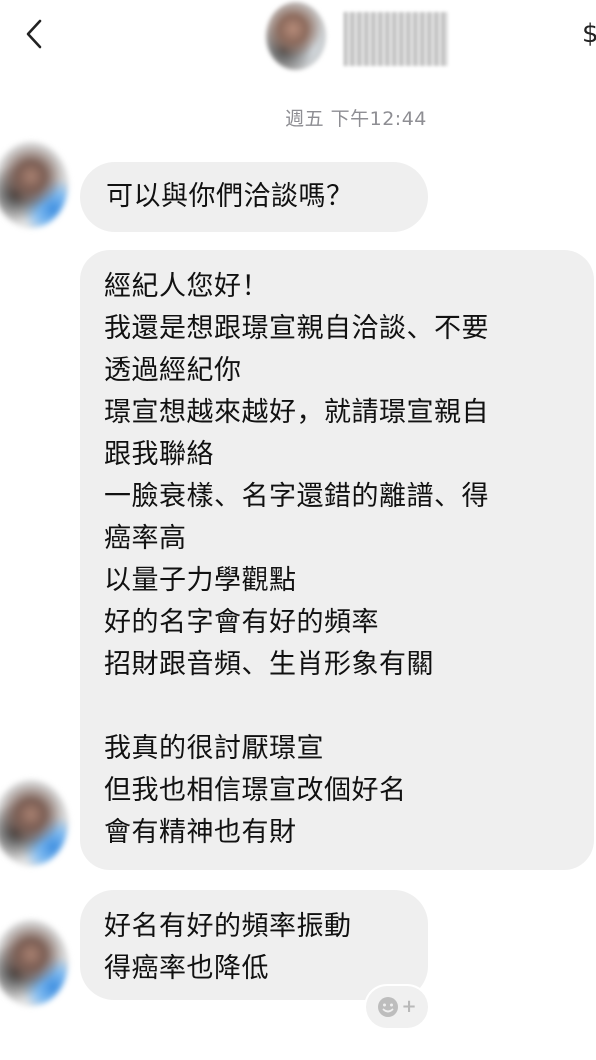 This screenshot has height=1060, width=596. I want to click on contact-avatar, so click(296, 36).